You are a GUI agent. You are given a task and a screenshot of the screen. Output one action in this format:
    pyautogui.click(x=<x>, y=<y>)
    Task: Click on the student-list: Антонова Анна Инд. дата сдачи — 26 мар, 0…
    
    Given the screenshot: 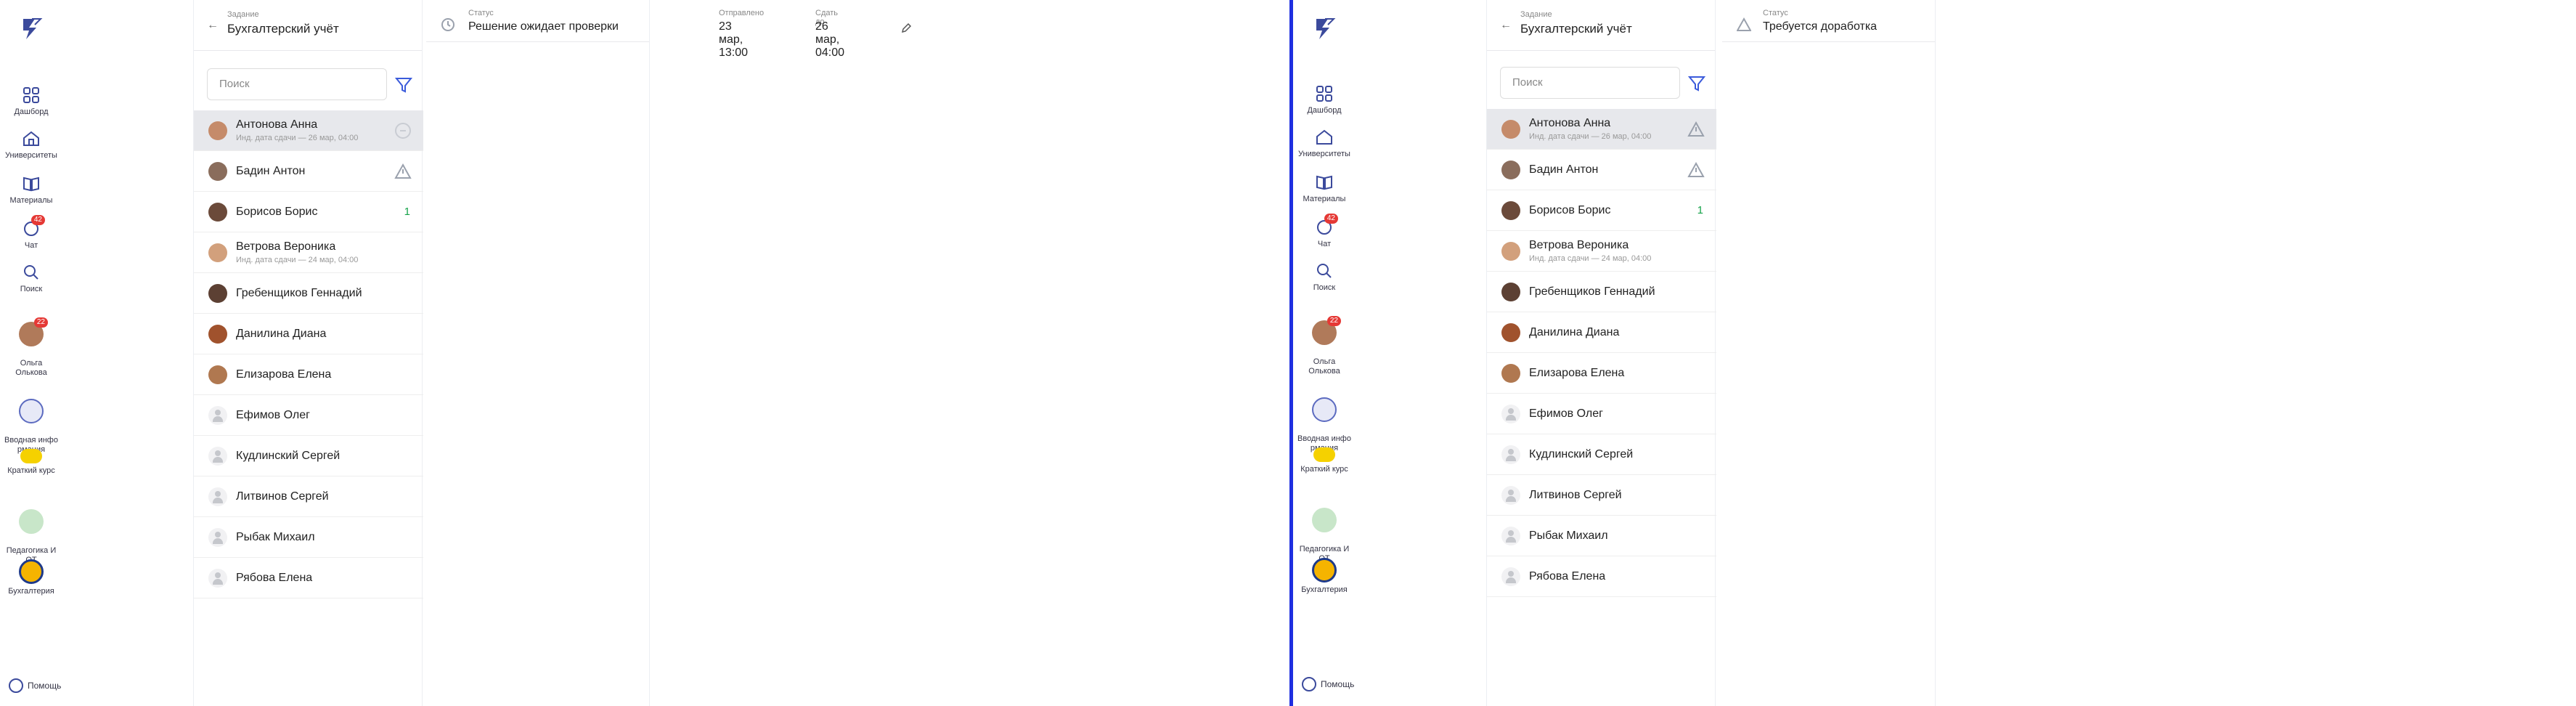 What is the action you would take?
    pyautogui.click(x=1601, y=353)
    